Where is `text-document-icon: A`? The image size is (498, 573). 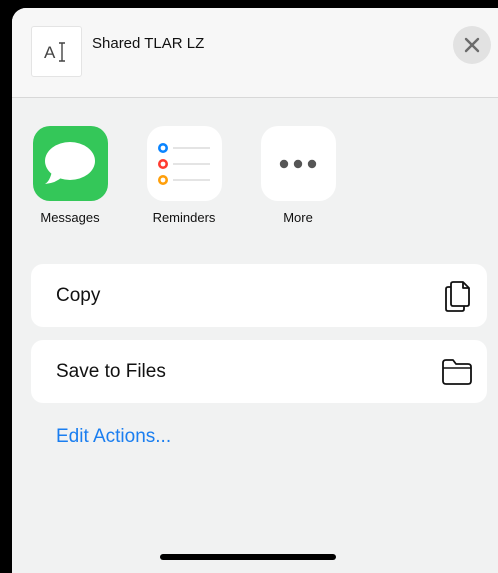
text-document-icon: A is located at coordinates (54, 51).